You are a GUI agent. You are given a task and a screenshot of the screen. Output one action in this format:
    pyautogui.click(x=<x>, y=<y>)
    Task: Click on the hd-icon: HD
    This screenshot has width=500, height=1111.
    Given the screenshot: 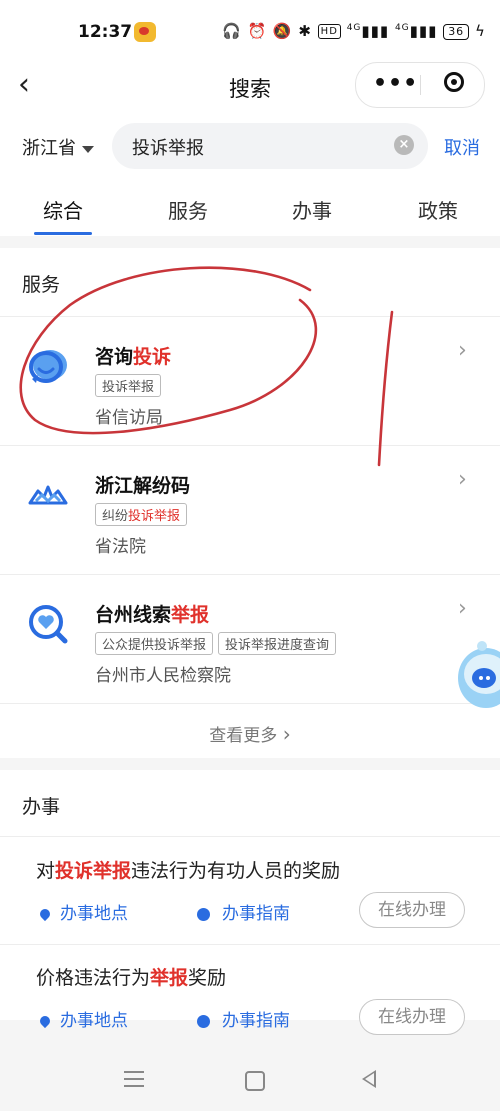 What is the action you would take?
    pyautogui.click(x=329, y=31)
    